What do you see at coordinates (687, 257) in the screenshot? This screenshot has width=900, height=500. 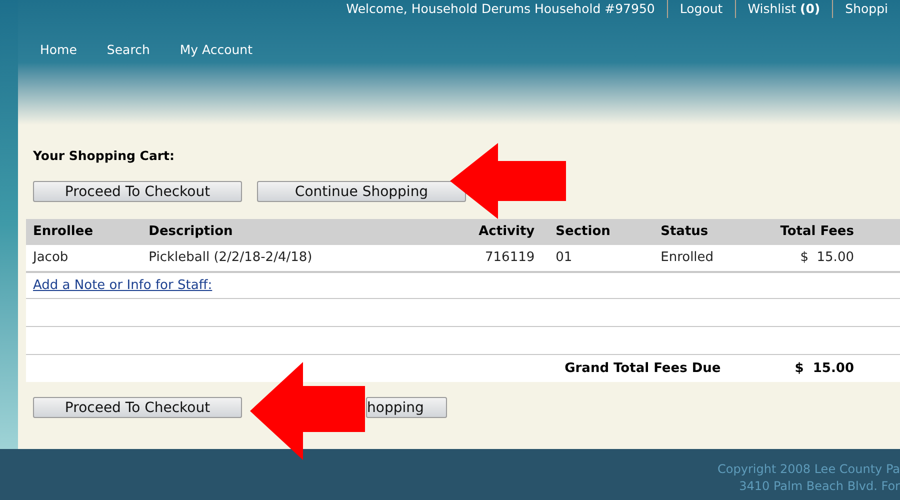 I see `table-cell: Enrolled` at bounding box center [687, 257].